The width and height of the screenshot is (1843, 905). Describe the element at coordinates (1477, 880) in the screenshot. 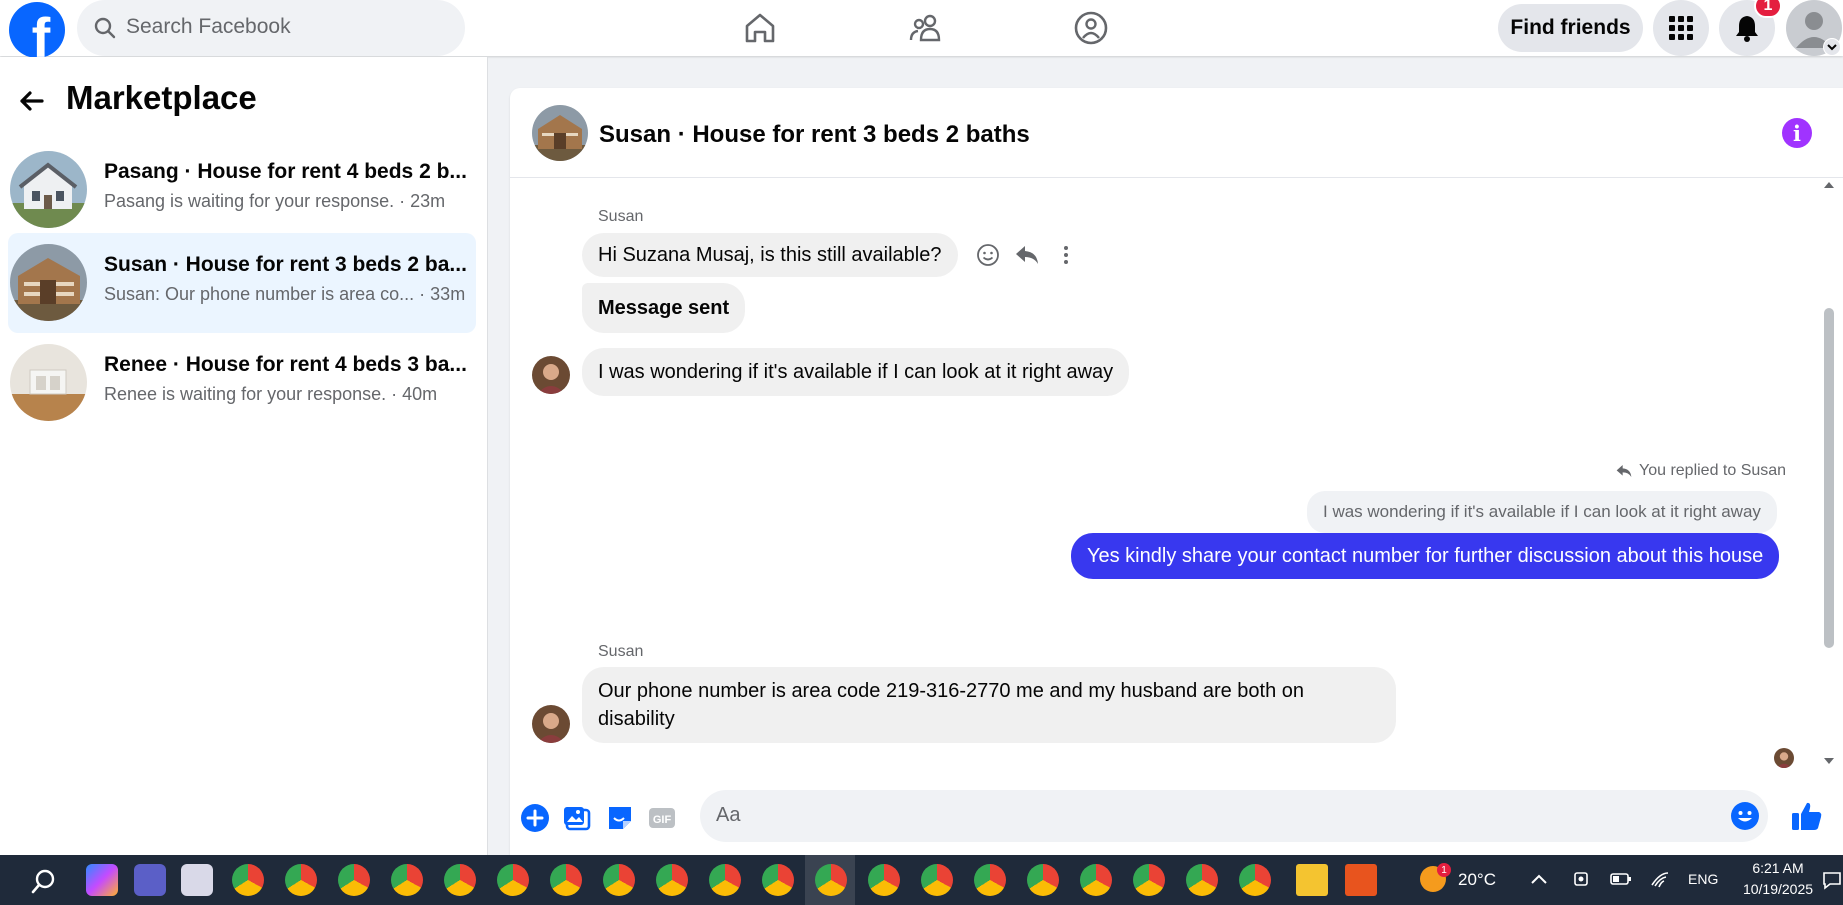

I see `temperature: 20°C` at that location.